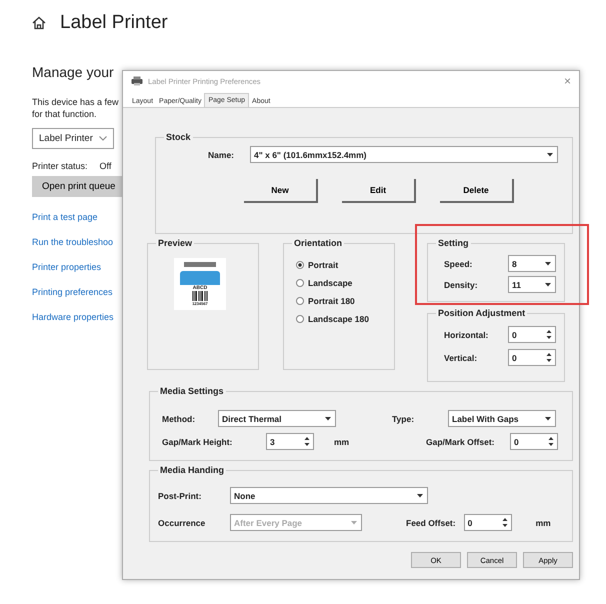  What do you see at coordinates (73, 138) in the screenshot?
I see `device-dropdown: Label Printer` at bounding box center [73, 138].